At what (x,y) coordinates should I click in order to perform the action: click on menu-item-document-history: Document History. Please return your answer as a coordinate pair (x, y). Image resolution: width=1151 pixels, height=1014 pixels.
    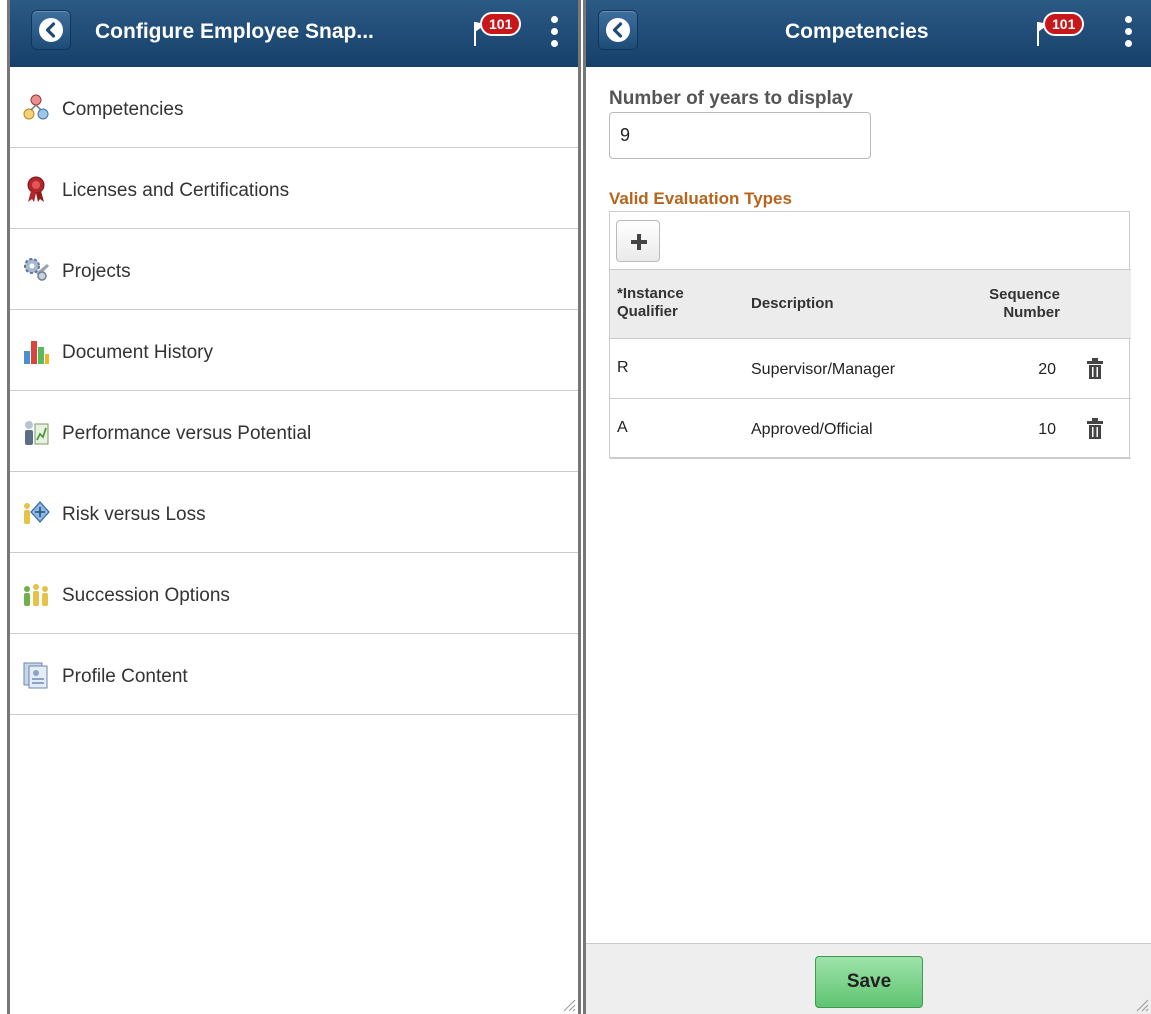
    Looking at the image, I should click on (294, 350).